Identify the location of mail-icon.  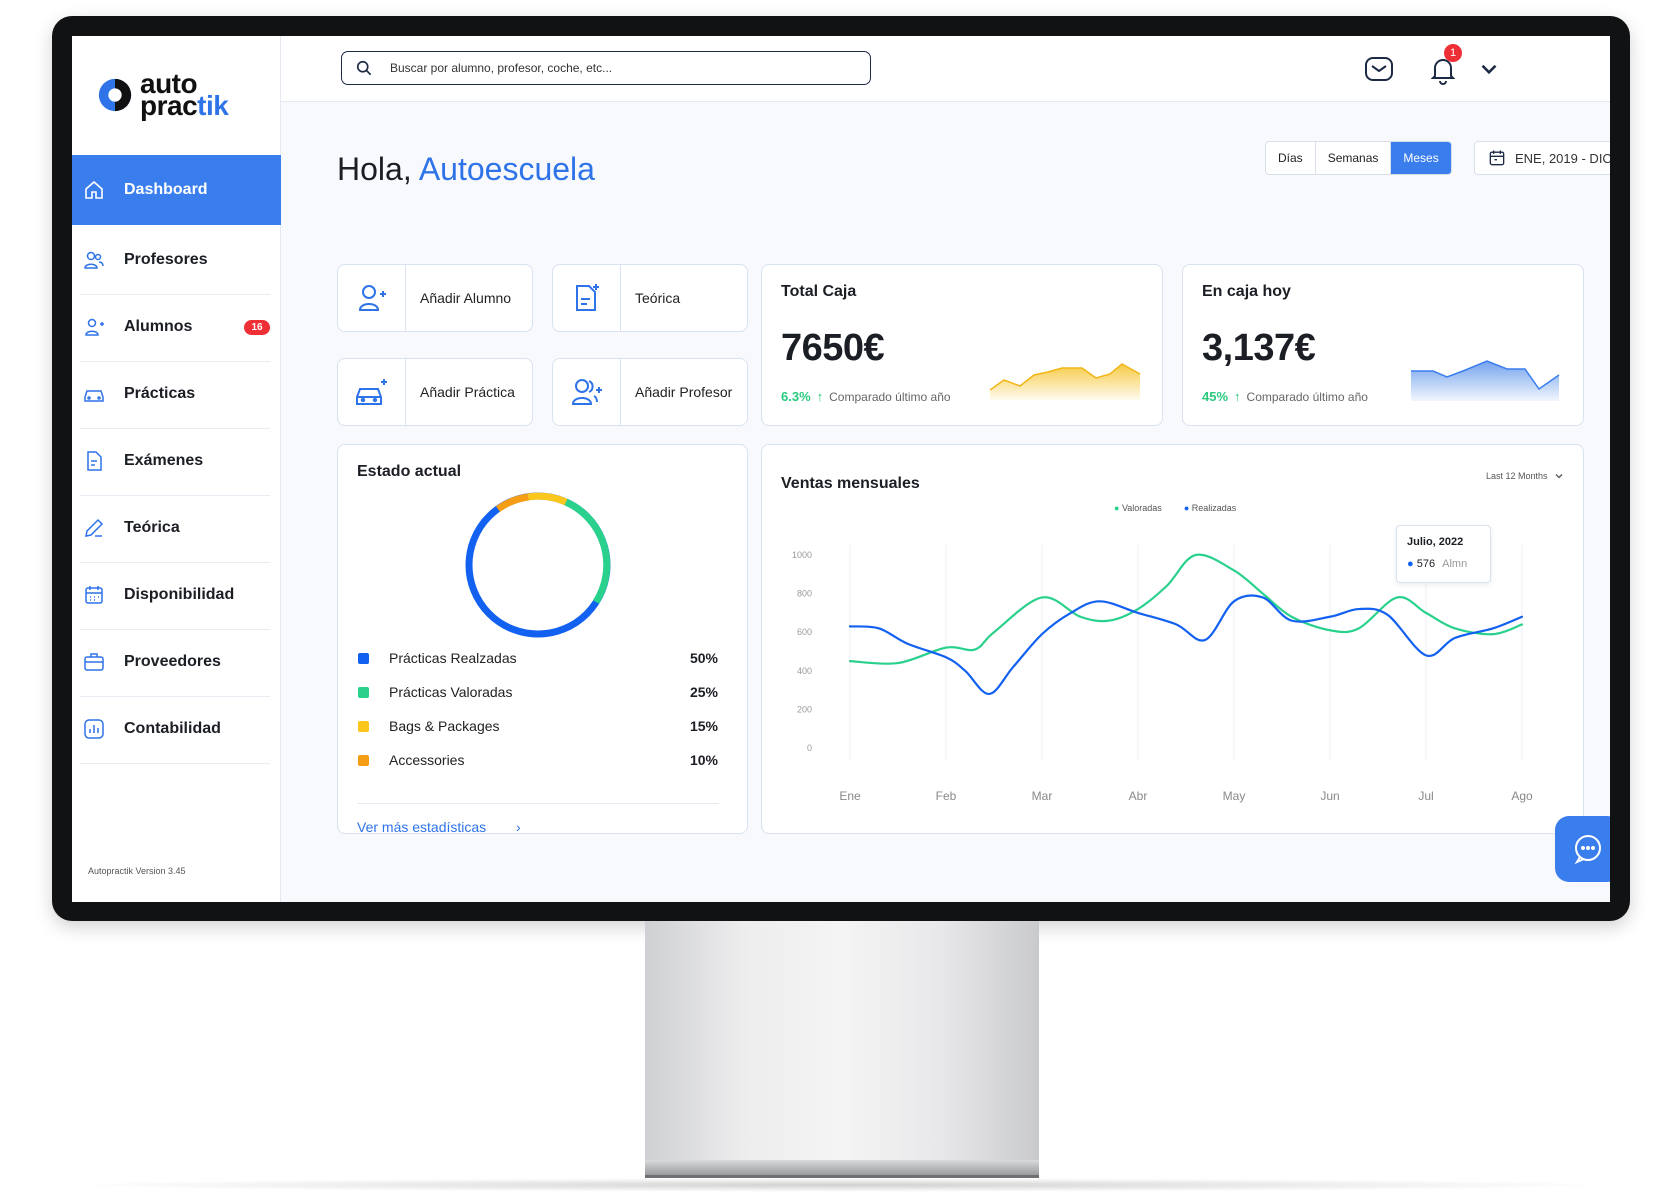
(1379, 69).